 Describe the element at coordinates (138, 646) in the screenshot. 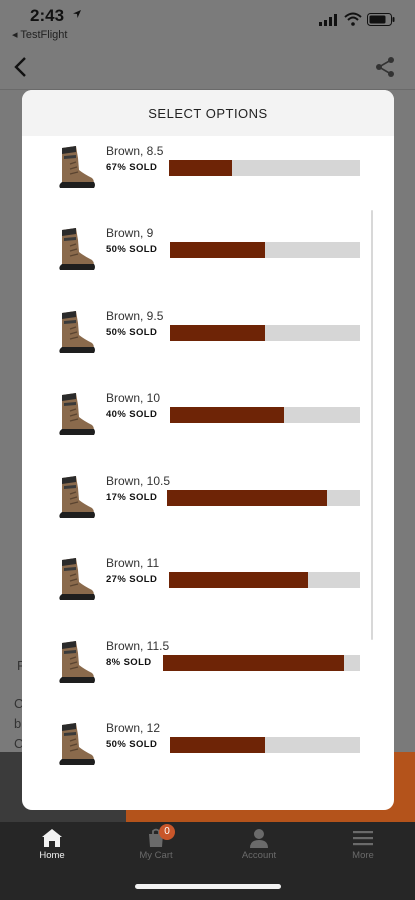

I see `option-name: Brown, 11.5` at that location.